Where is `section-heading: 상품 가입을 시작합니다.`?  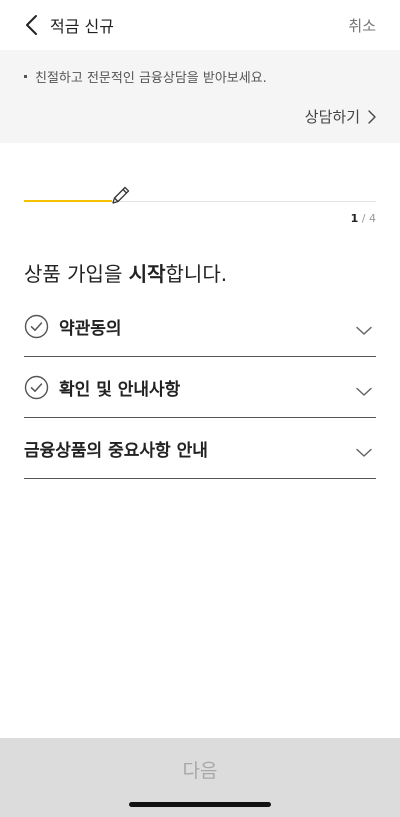 section-heading: 상품 가입을 시작합니다. is located at coordinates (125, 272).